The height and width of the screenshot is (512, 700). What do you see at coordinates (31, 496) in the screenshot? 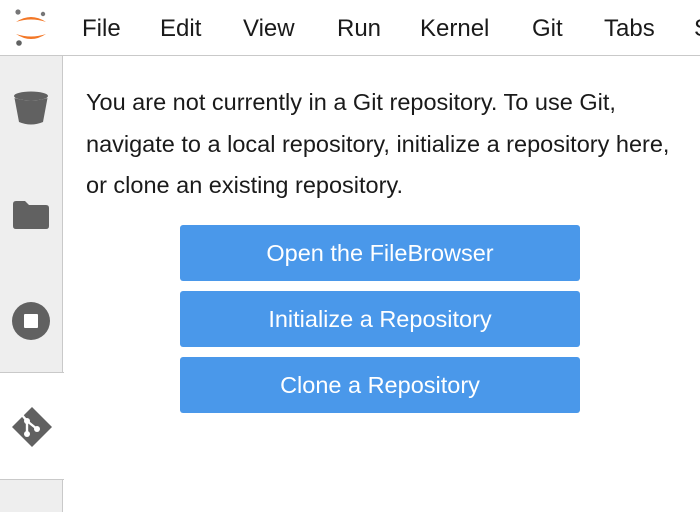
I see `sidebar-tab-next` at bounding box center [31, 496].